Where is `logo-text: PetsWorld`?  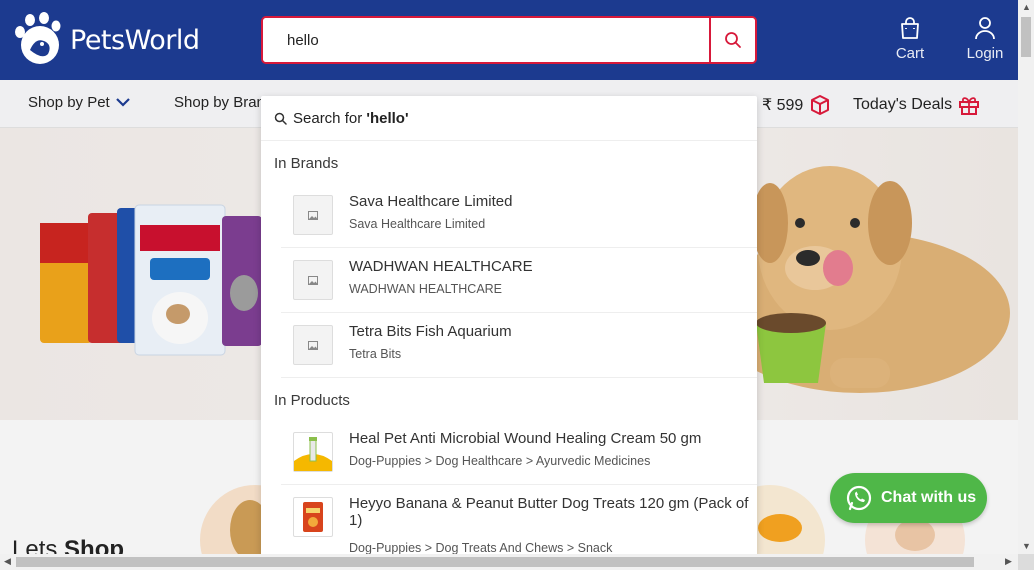 logo-text: PetsWorld is located at coordinates (135, 40).